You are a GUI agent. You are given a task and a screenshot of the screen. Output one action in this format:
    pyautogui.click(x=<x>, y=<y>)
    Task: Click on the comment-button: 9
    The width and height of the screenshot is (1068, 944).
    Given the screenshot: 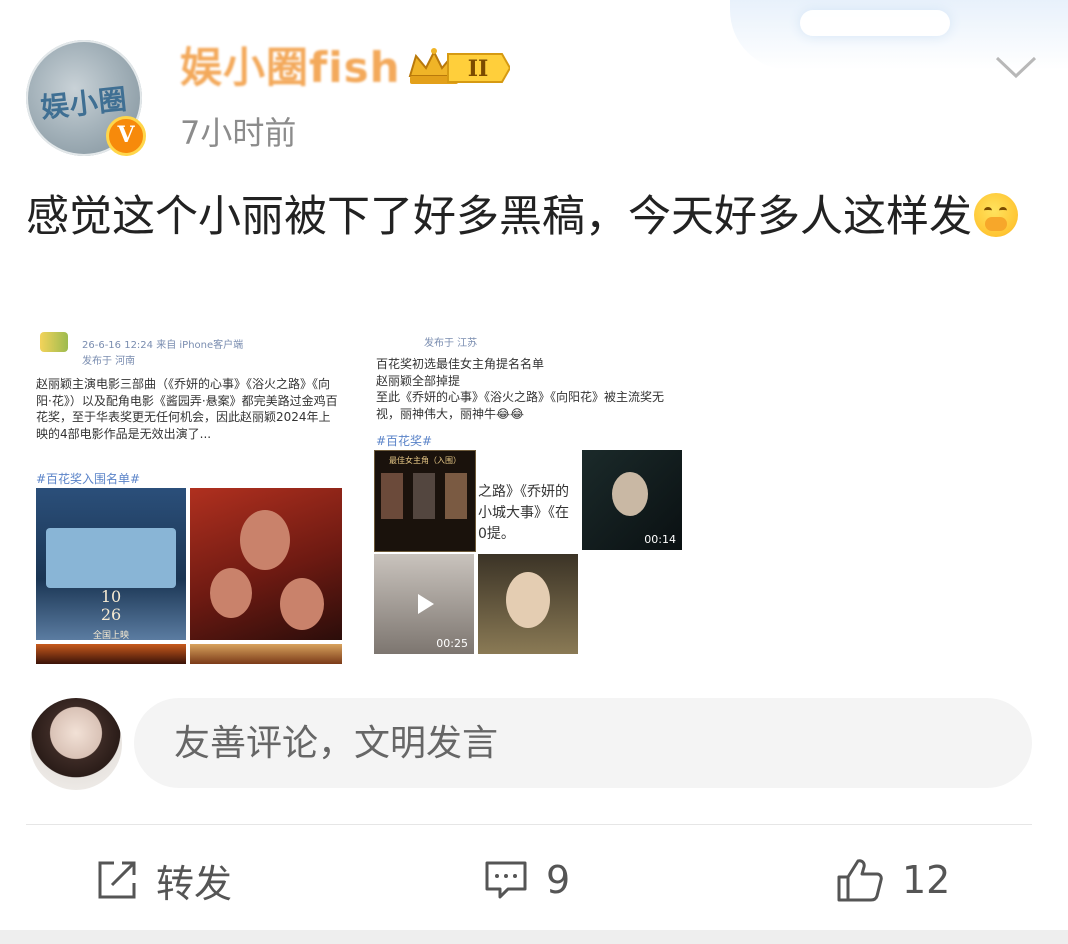 What is the action you would take?
    pyautogui.click(x=527, y=880)
    